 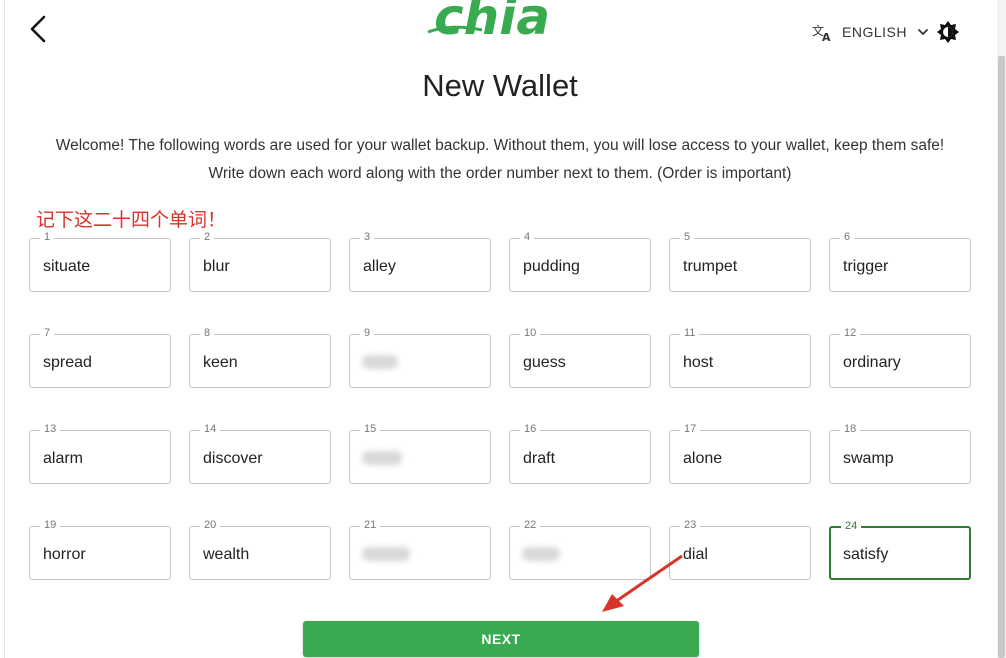 I want to click on word-field: 12 ordinary, so click(x=900, y=357).